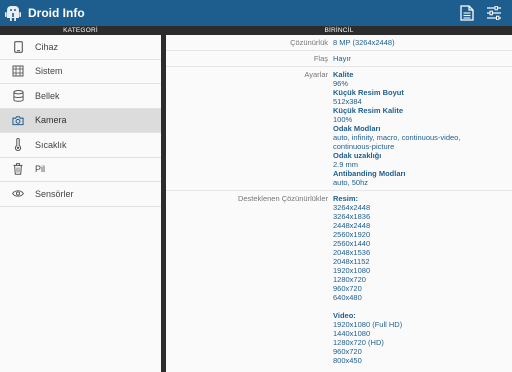 This screenshot has height=372, width=512. Describe the element at coordinates (357, 155) in the screenshot. I see `focus-distance-key: Odak uzaklığı` at that location.